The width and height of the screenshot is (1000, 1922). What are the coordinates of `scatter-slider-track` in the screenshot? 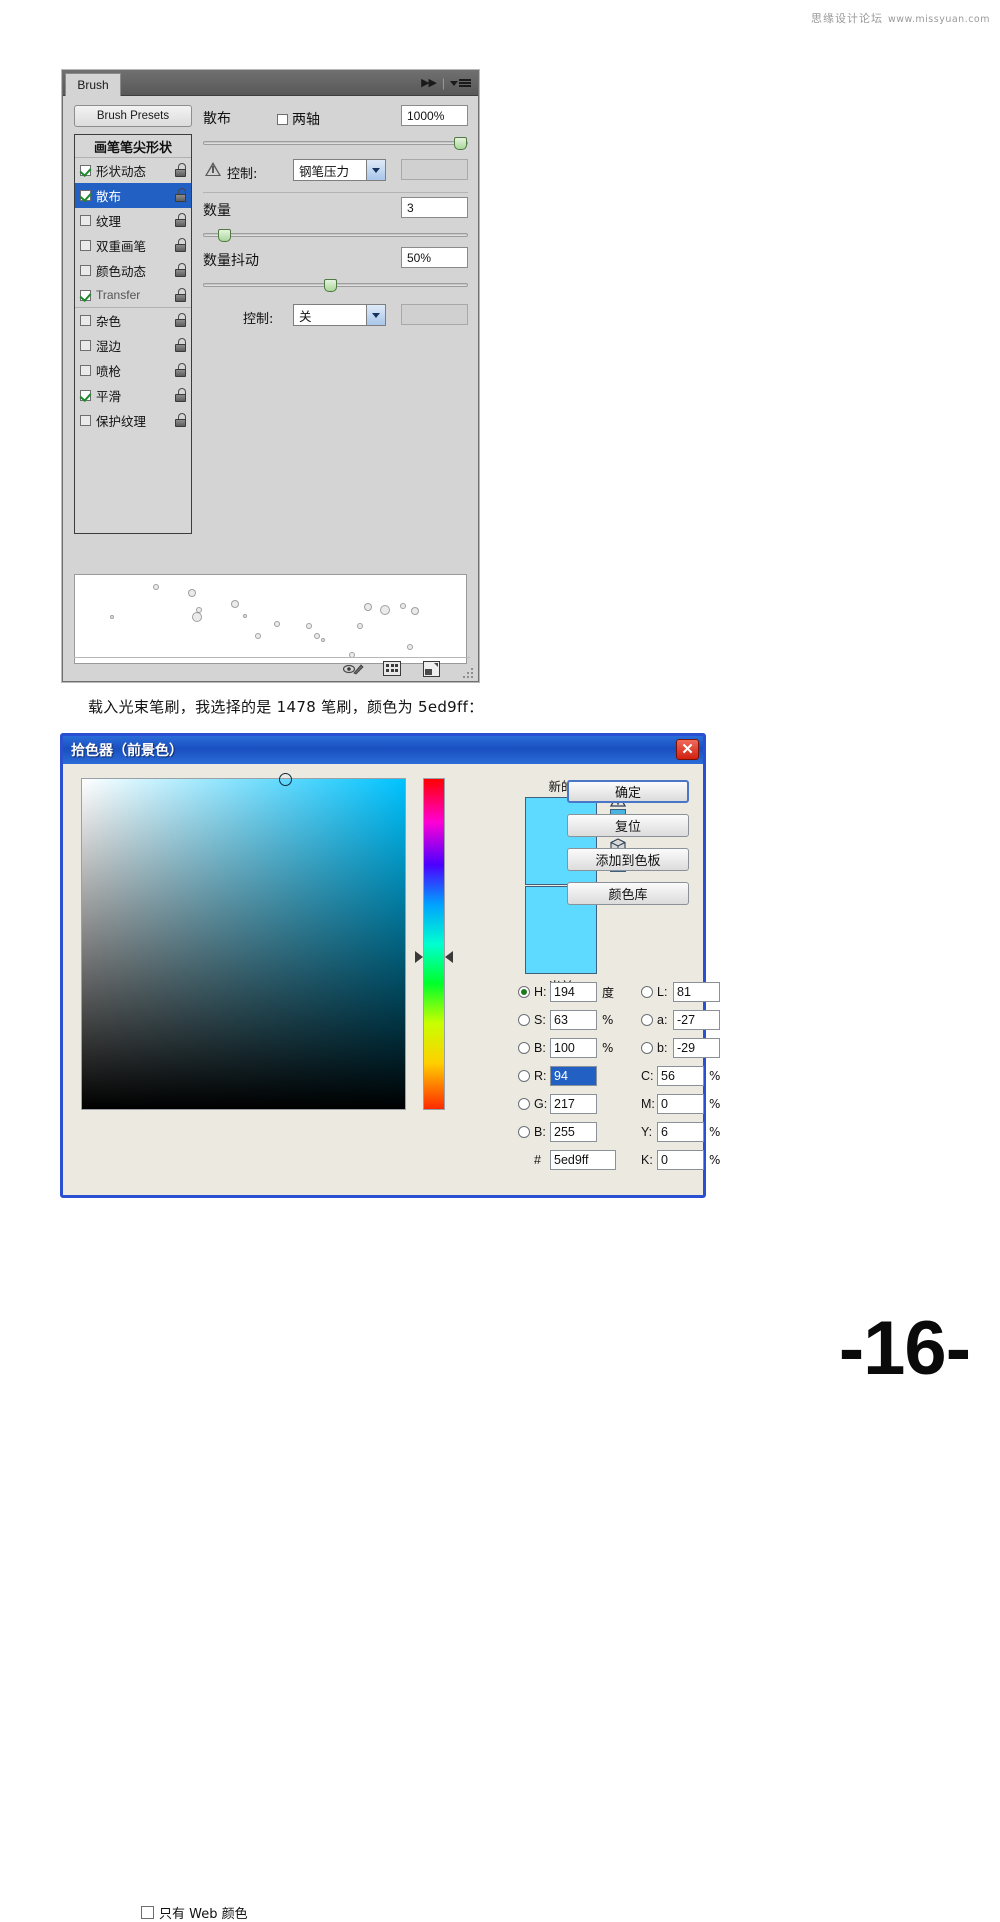 It's located at (335, 143).